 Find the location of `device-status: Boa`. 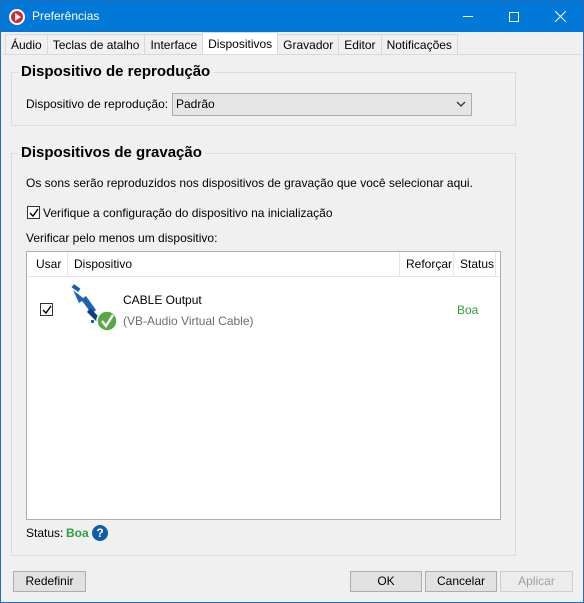

device-status: Boa is located at coordinates (468, 310).